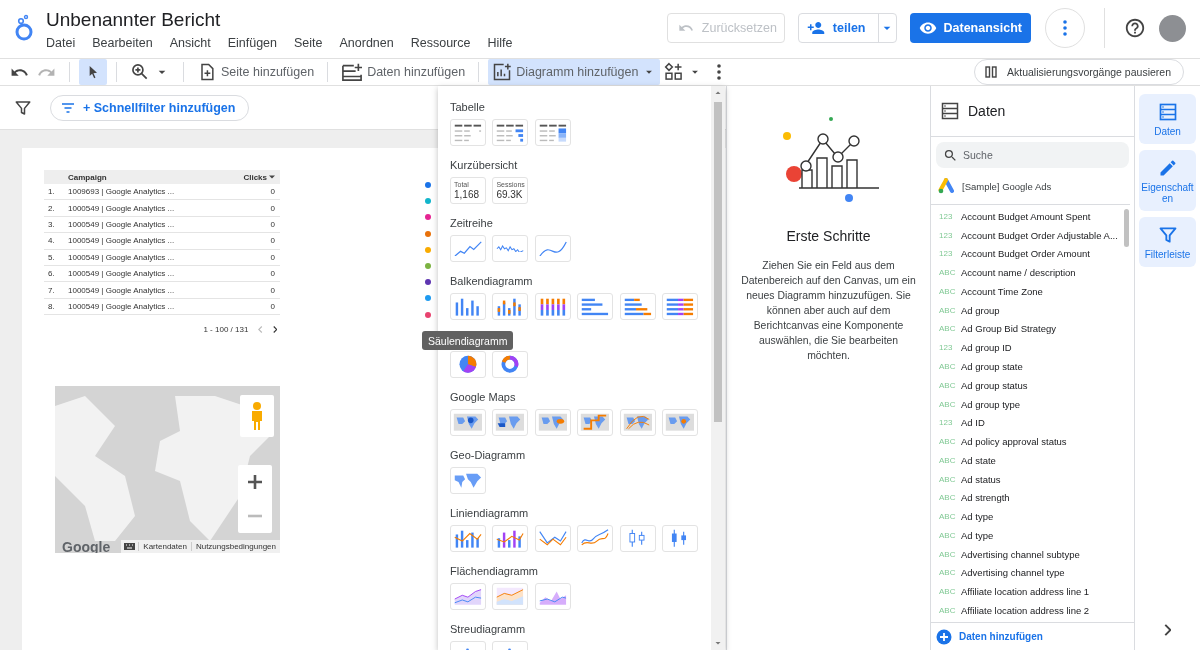  What do you see at coordinates (1027, 291) in the screenshot?
I see `field-item: ABC Account Time Zone` at bounding box center [1027, 291].